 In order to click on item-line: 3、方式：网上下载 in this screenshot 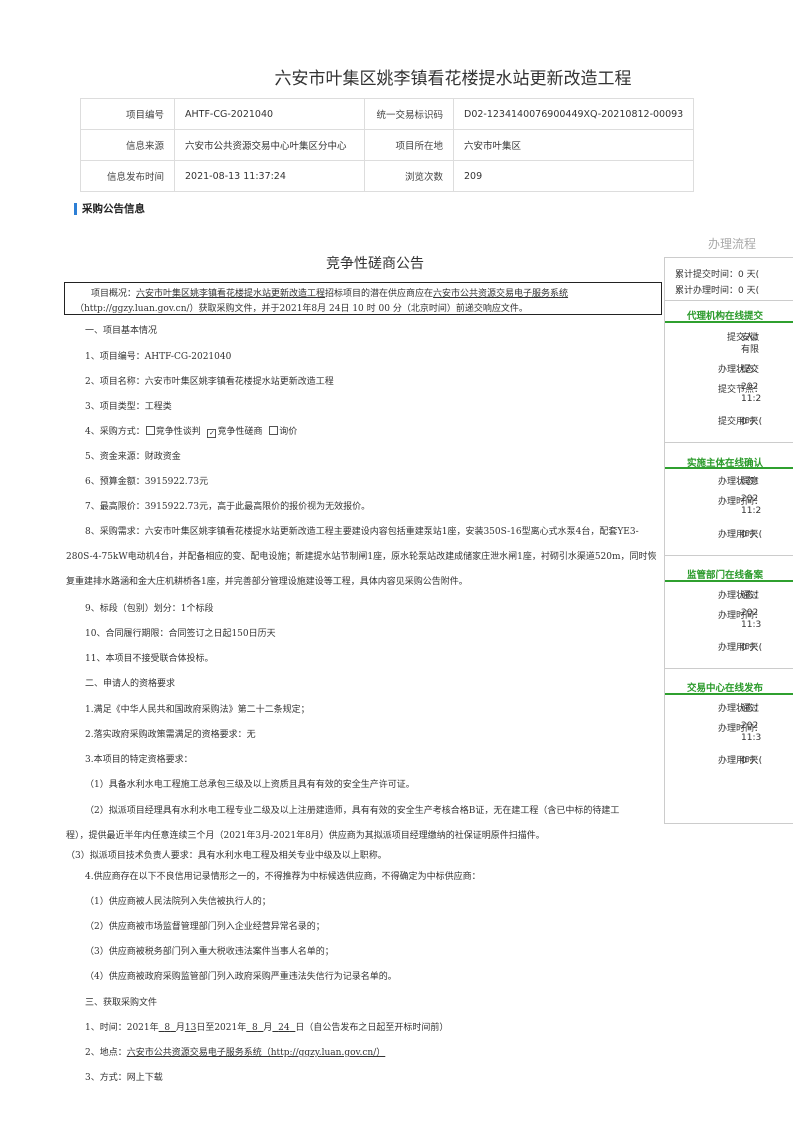, I will do `click(124, 1078)`.